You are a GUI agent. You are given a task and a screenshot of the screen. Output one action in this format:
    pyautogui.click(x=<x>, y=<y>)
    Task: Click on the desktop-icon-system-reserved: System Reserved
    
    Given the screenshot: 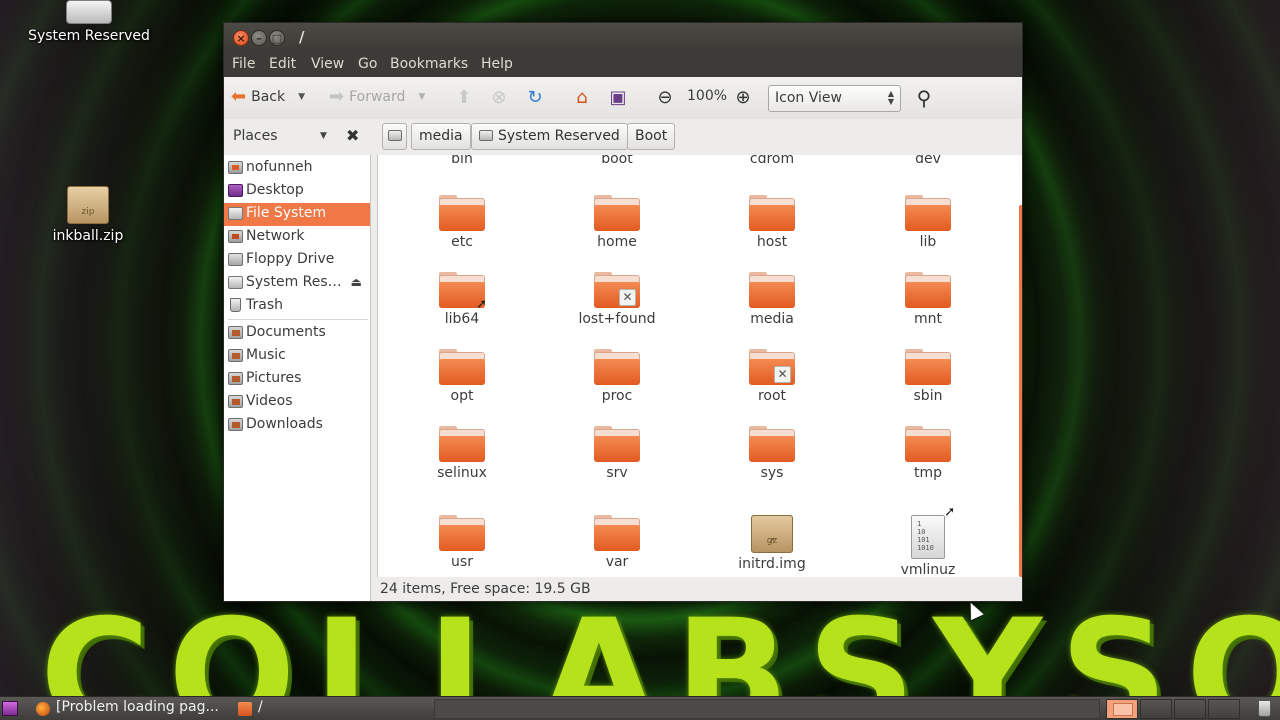 What is the action you would take?
    pyautogui.click(x=89, y=22)
    